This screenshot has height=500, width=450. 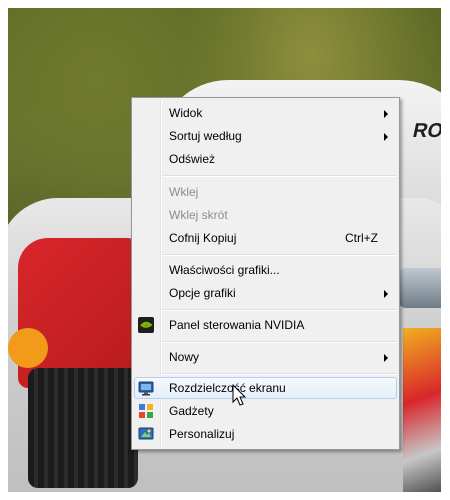 What do you see at coordinates (192, 159) in the screenshot?
I see `menu-item-label: Odśwież` at bounding box center [192, 159].